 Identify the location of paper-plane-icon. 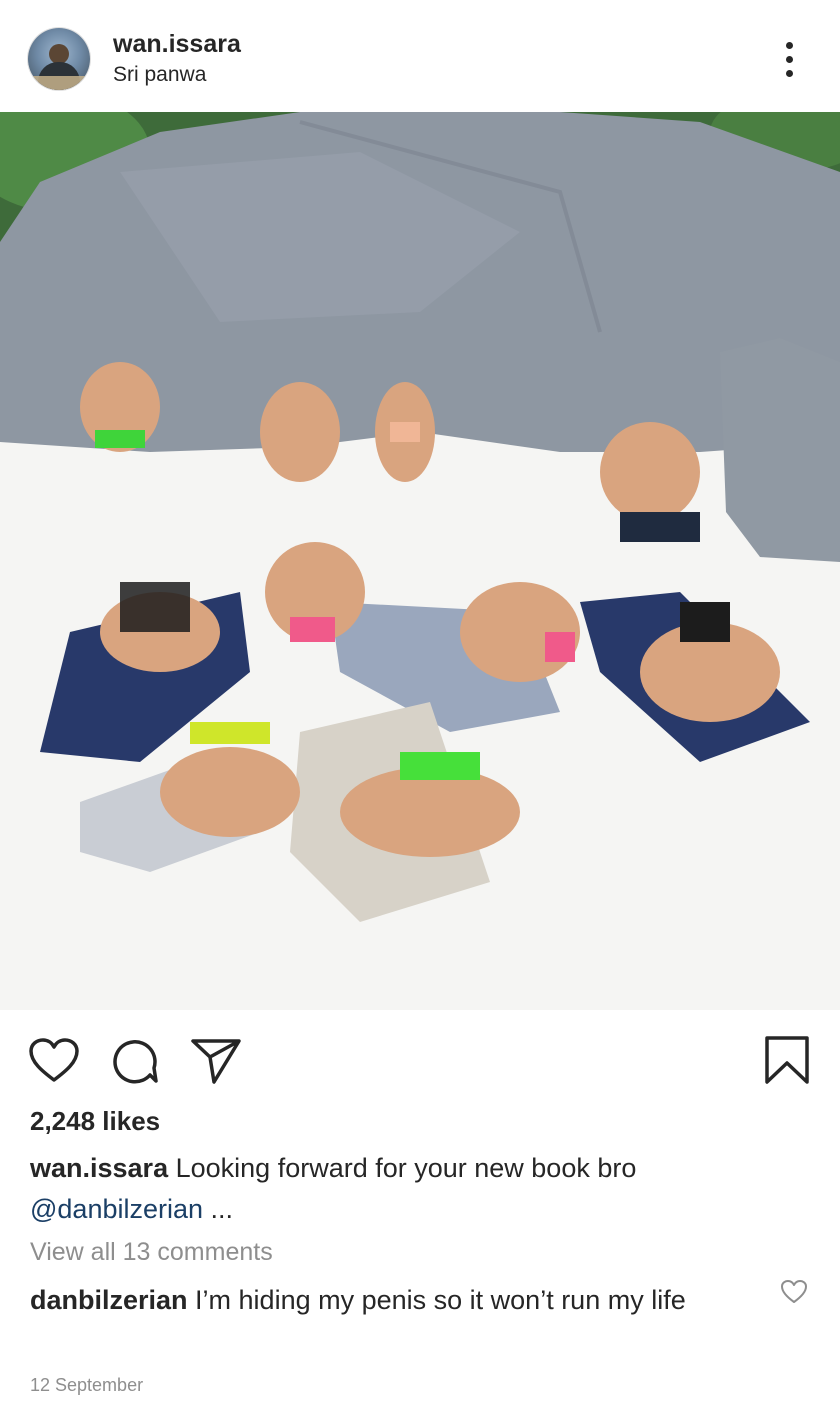
(216, 1061).